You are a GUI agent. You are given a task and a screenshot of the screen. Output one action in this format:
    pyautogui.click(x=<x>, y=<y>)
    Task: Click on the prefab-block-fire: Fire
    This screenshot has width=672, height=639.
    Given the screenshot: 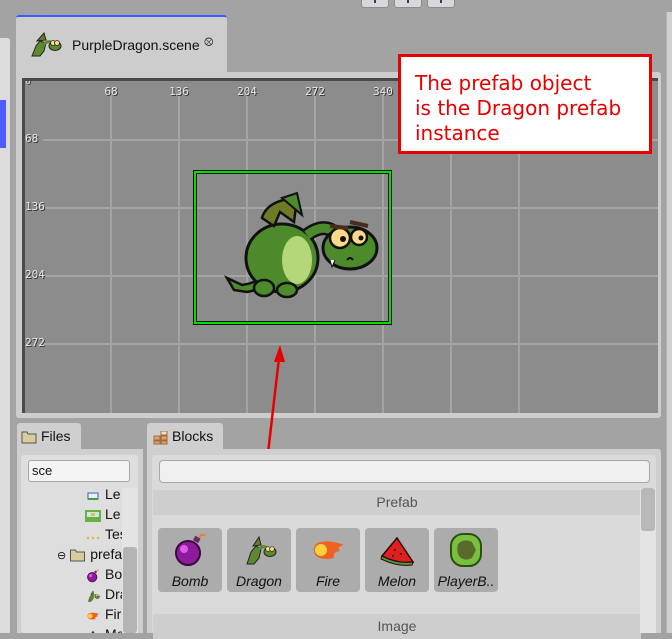 What is the action you would take?
    pyautogui.click(x=328, y=560)
    